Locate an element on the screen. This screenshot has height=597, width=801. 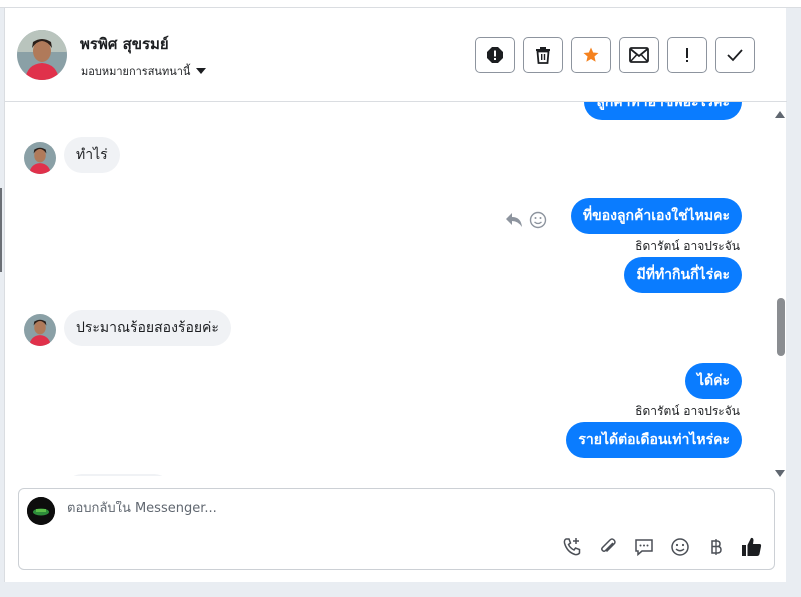
mark-unread-button is located at coordinates (639, 55).